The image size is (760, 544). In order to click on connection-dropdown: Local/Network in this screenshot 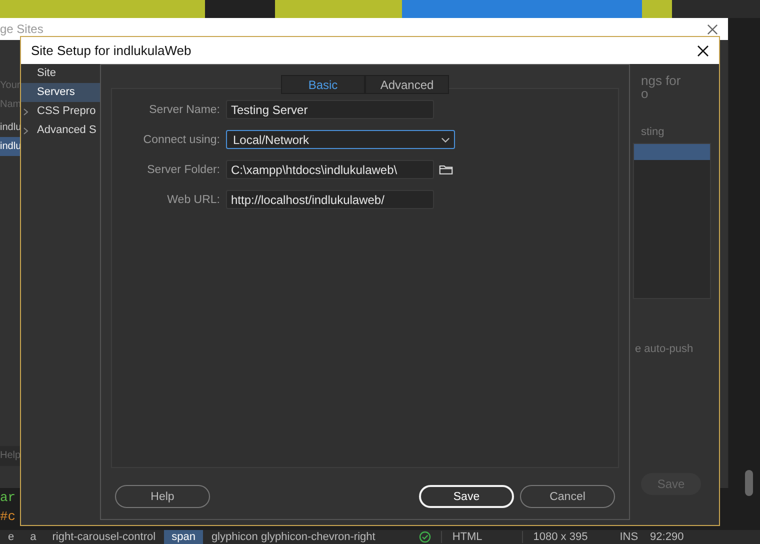, I will do `click(340, 139)`.